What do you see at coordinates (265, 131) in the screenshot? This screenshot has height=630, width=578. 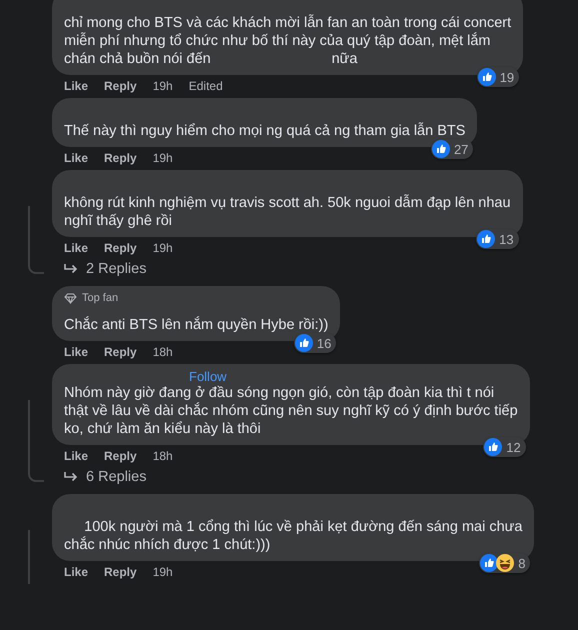 I see `comment-text: Thế này thì nguy hiểm cho mọi ng quá cả ng tham gia lẫn BTS` at bounding box center [265, 131].